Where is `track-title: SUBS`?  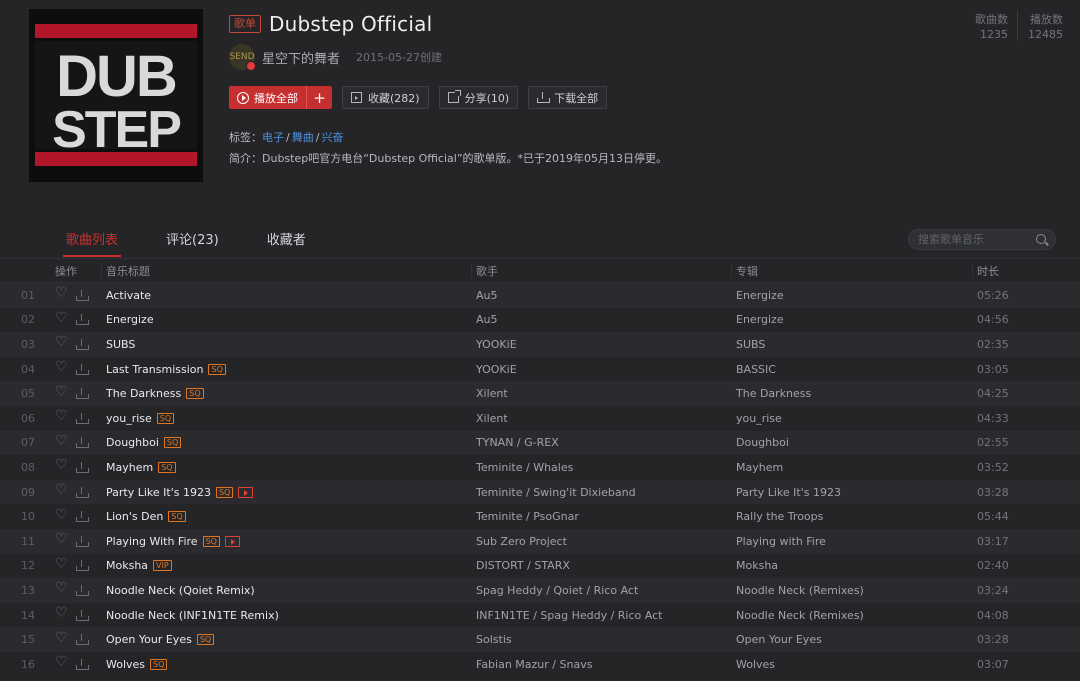
track-title: SUBS is located at coordinates (120, 344).